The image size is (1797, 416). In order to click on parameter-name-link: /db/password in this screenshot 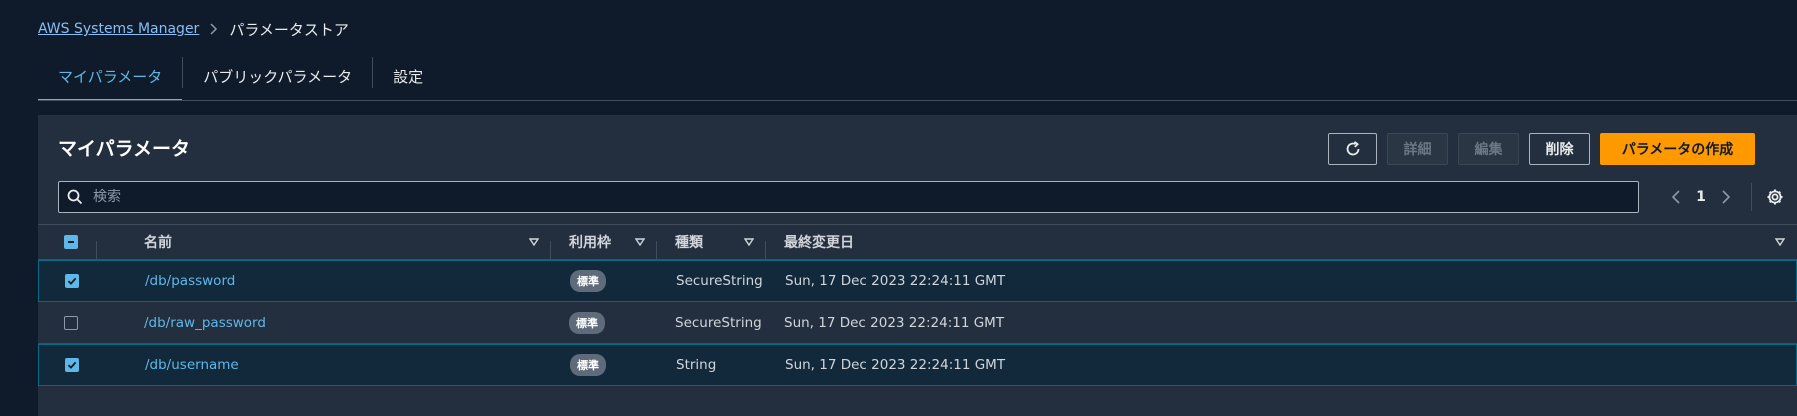, I will do `click(190, 281)`.